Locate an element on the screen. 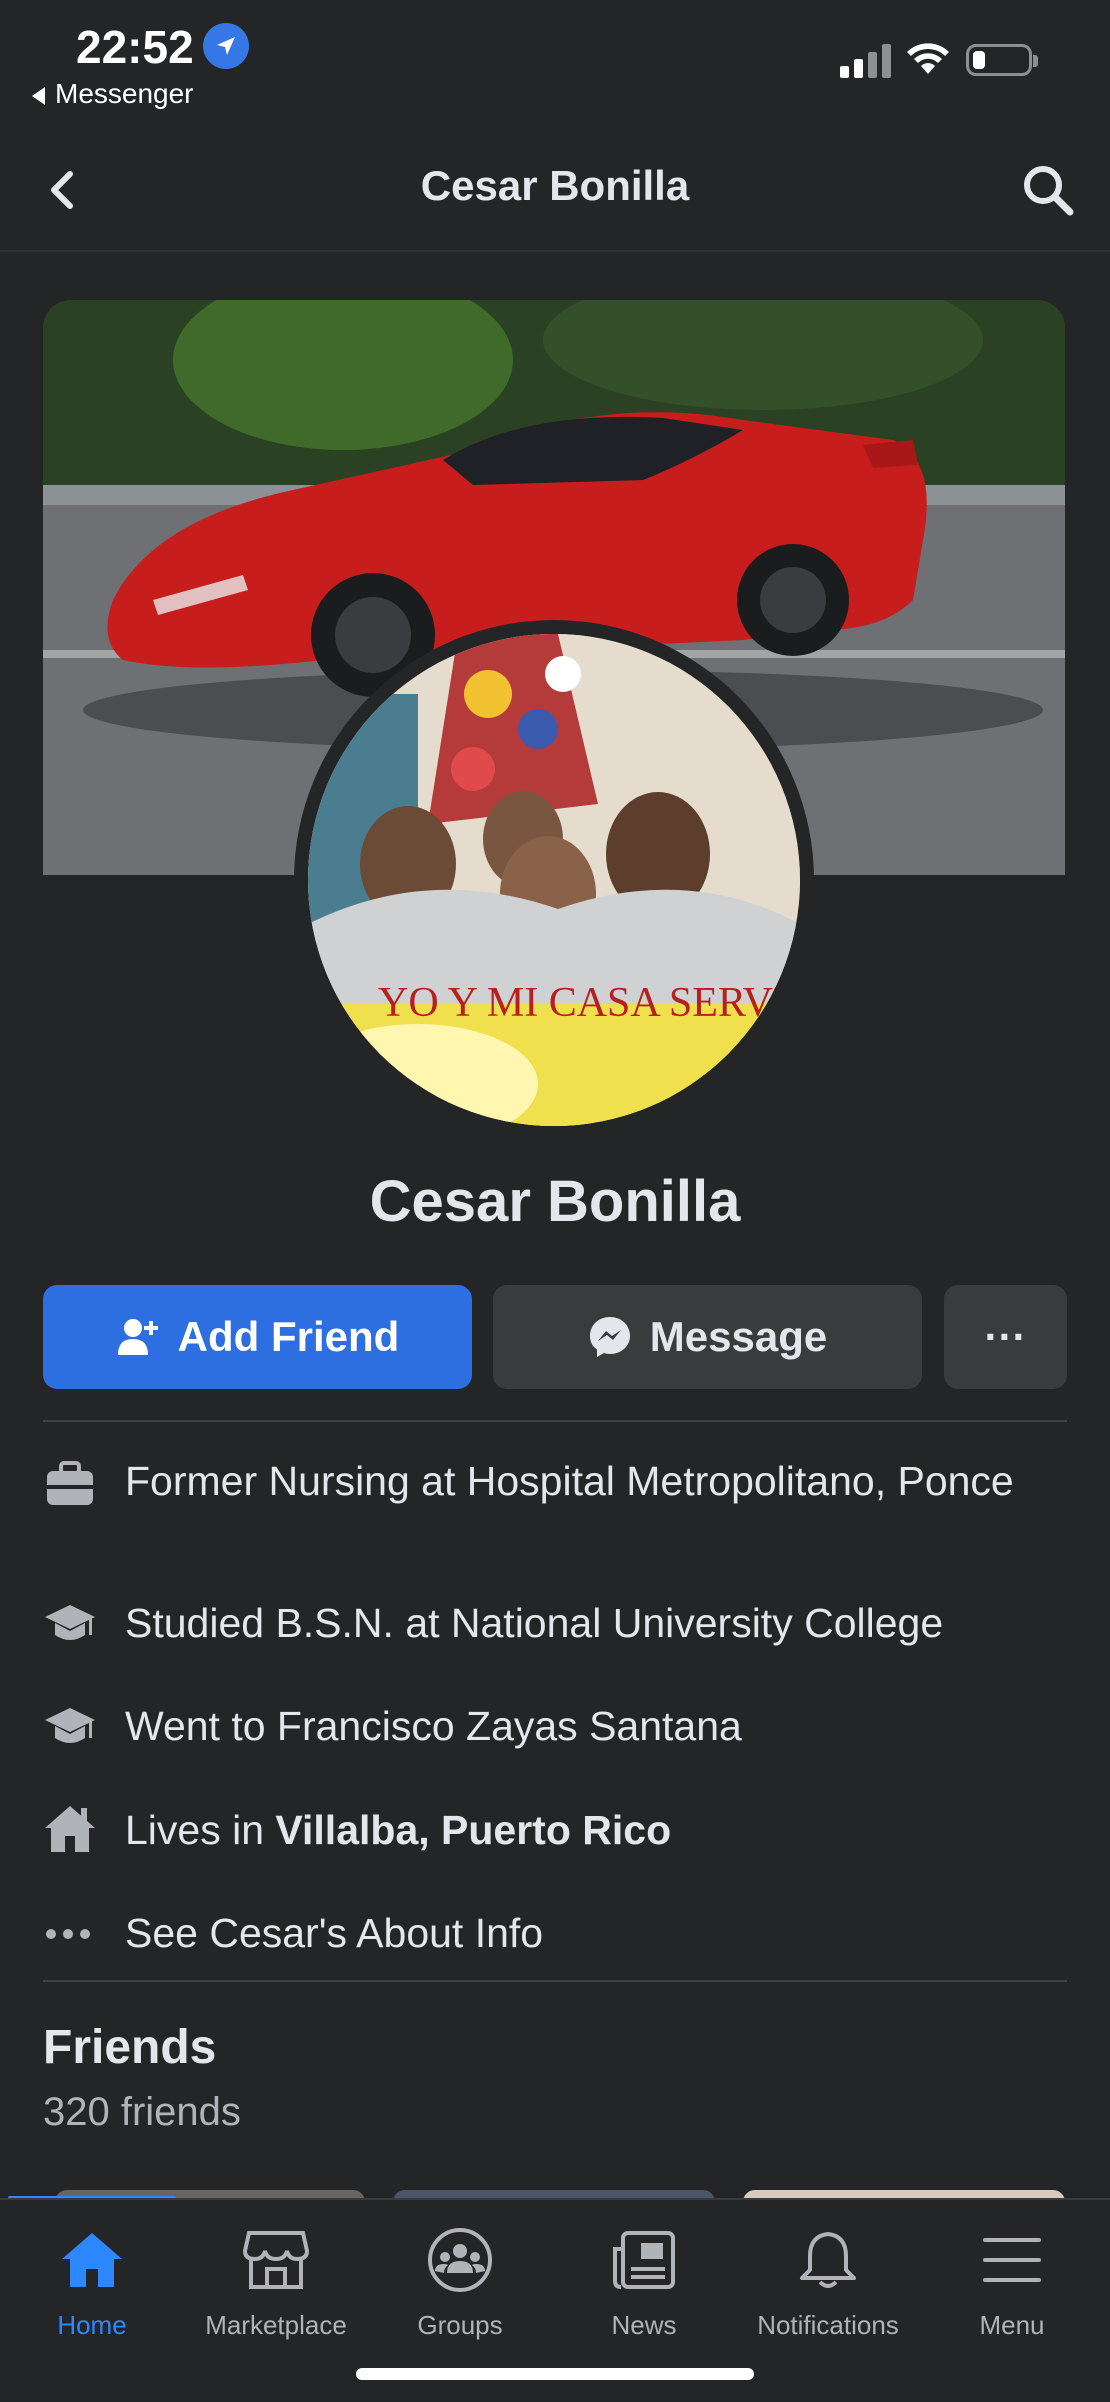 Image resolution: width=1110 pixels, height=2402 pixels. message-label: Message is located at coordinates (738, 1336).